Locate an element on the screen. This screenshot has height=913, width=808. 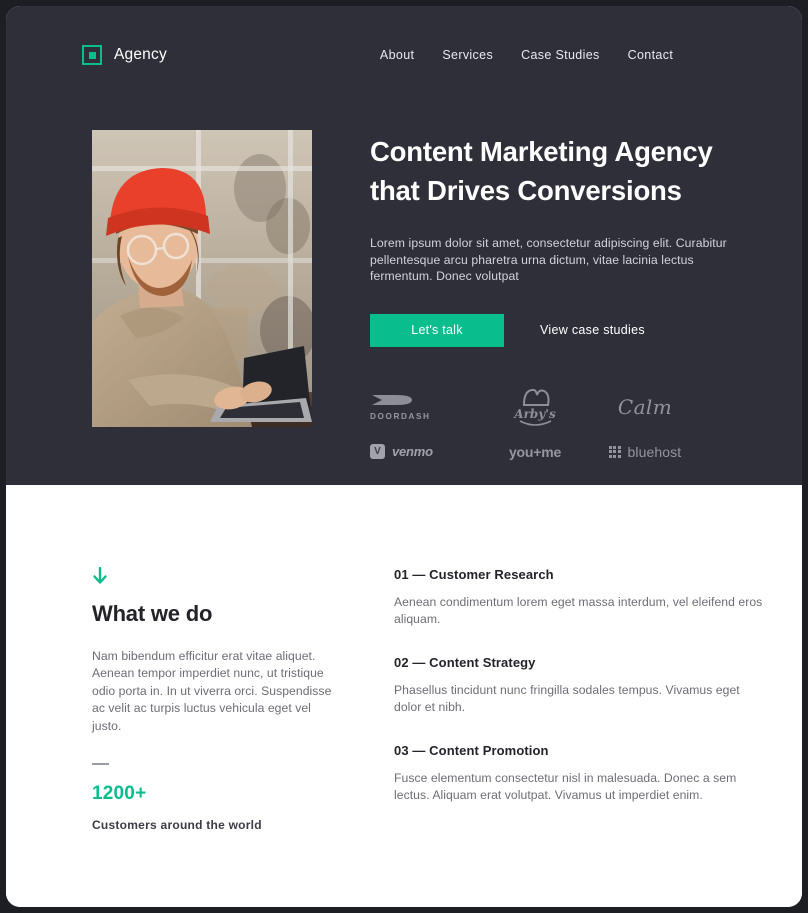
hero-actions: Let's talk View case studies is located at coordinates (556, 330).